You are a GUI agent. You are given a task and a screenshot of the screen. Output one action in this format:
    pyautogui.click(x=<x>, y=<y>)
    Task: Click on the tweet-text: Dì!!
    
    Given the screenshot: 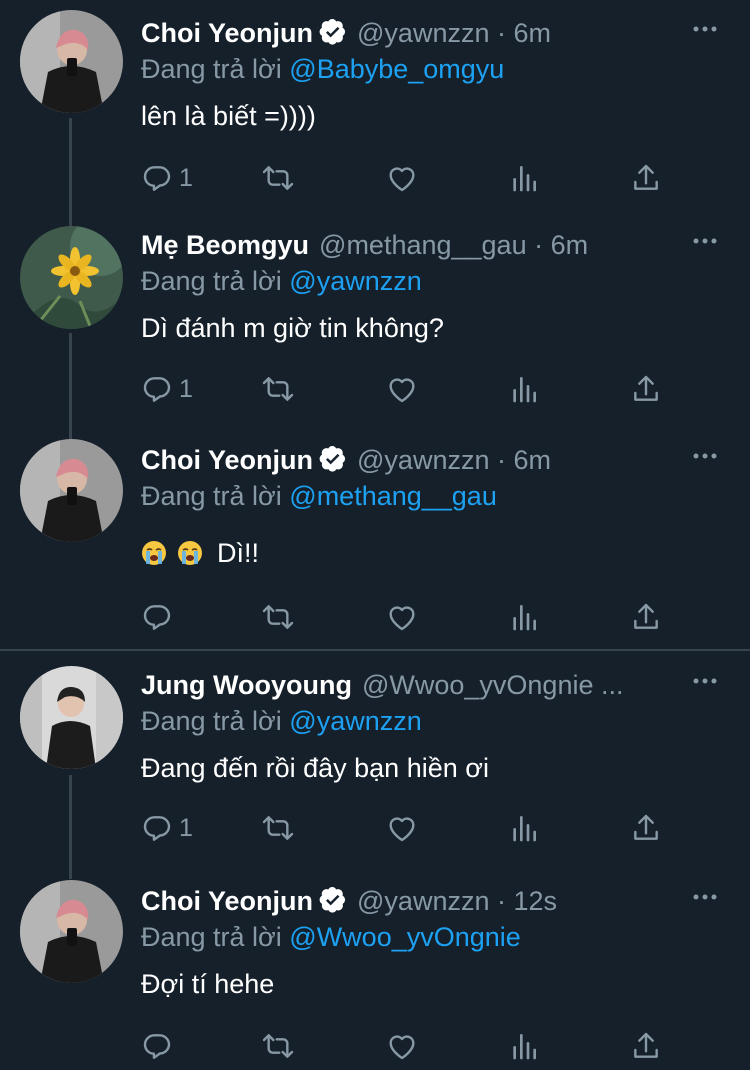 What is the action you would take?
    pyautogui.click(x=238, y=553)
    